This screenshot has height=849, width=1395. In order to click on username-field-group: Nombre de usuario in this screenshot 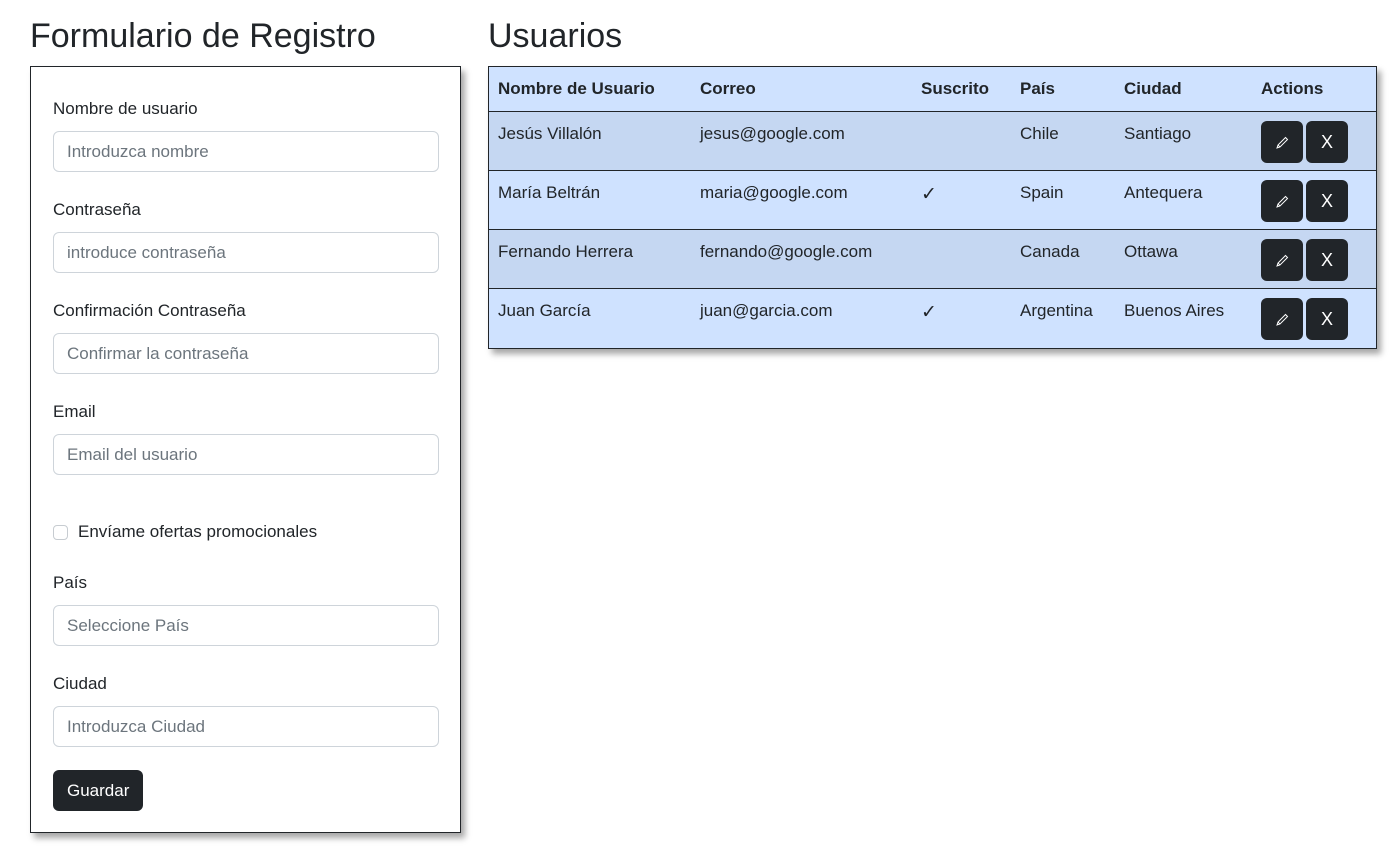, I will do `click(246, 135)`.